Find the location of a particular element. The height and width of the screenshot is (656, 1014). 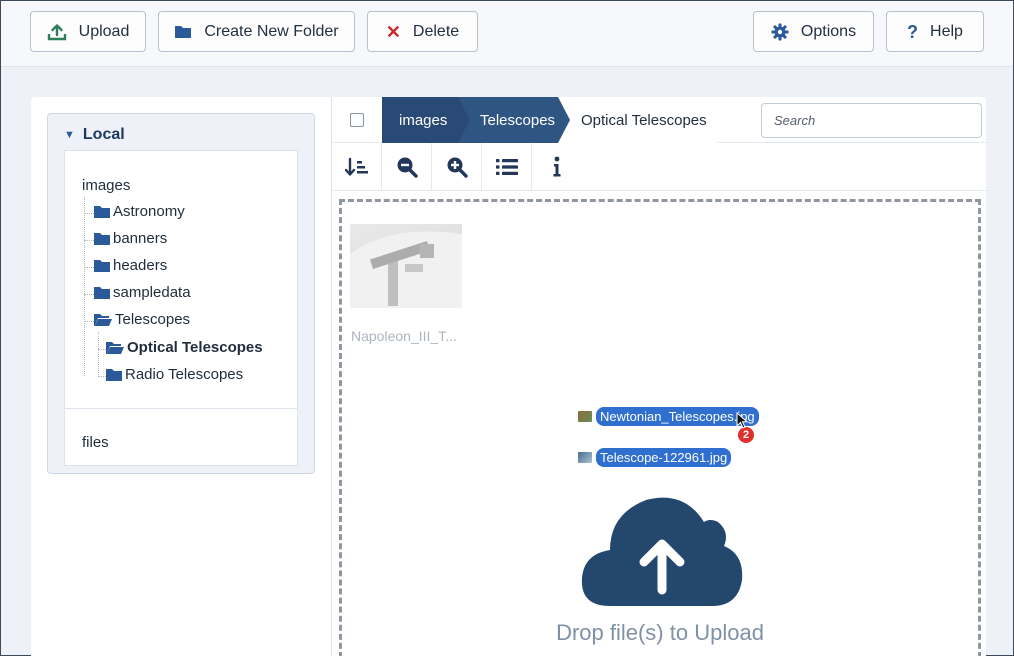

tree-item-telescopes: Telescopes is located at coordinates (142, 319).